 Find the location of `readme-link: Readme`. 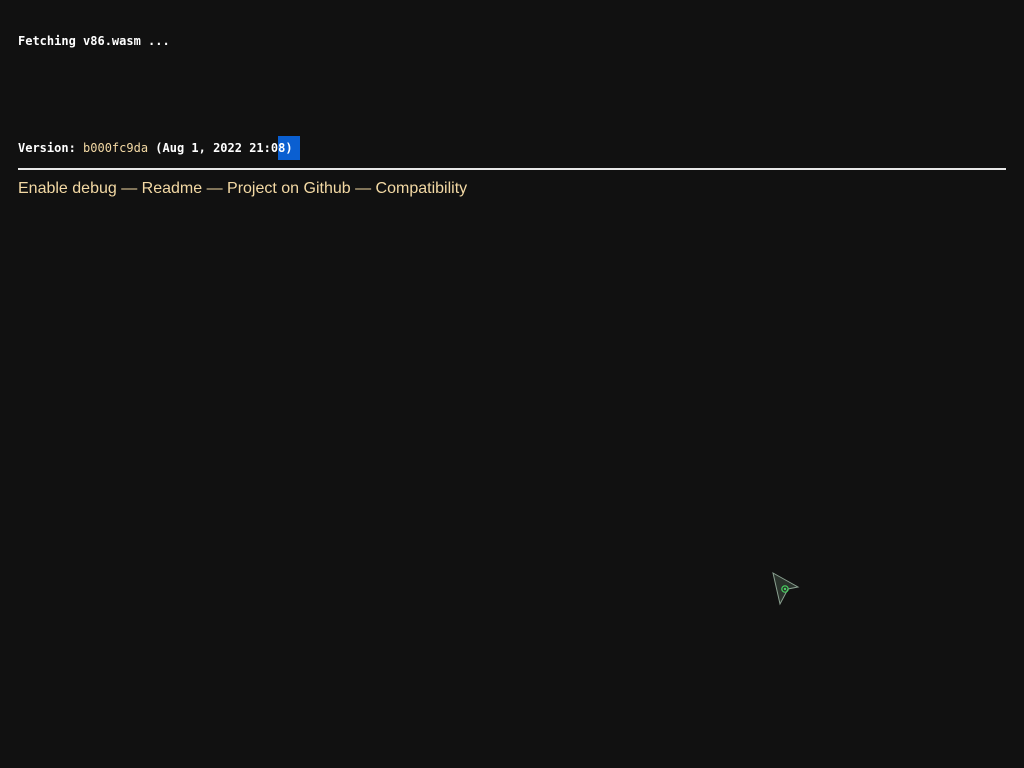

readme-link: Readme is located at coordinates (172, 188).